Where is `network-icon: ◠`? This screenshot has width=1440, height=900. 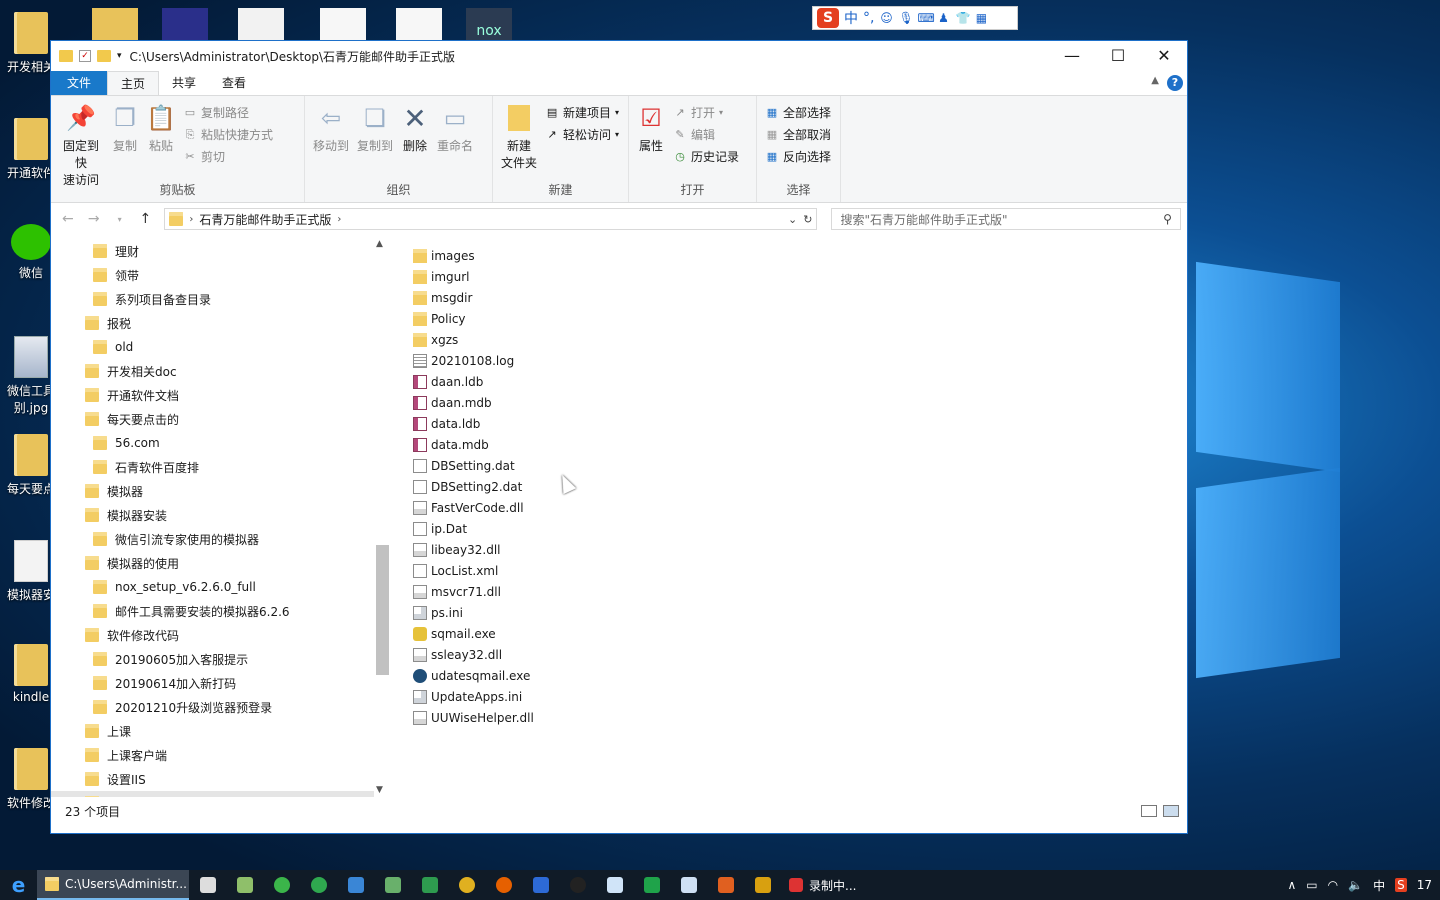 network-icon: ◠ is located at coordinates (1333, 885).